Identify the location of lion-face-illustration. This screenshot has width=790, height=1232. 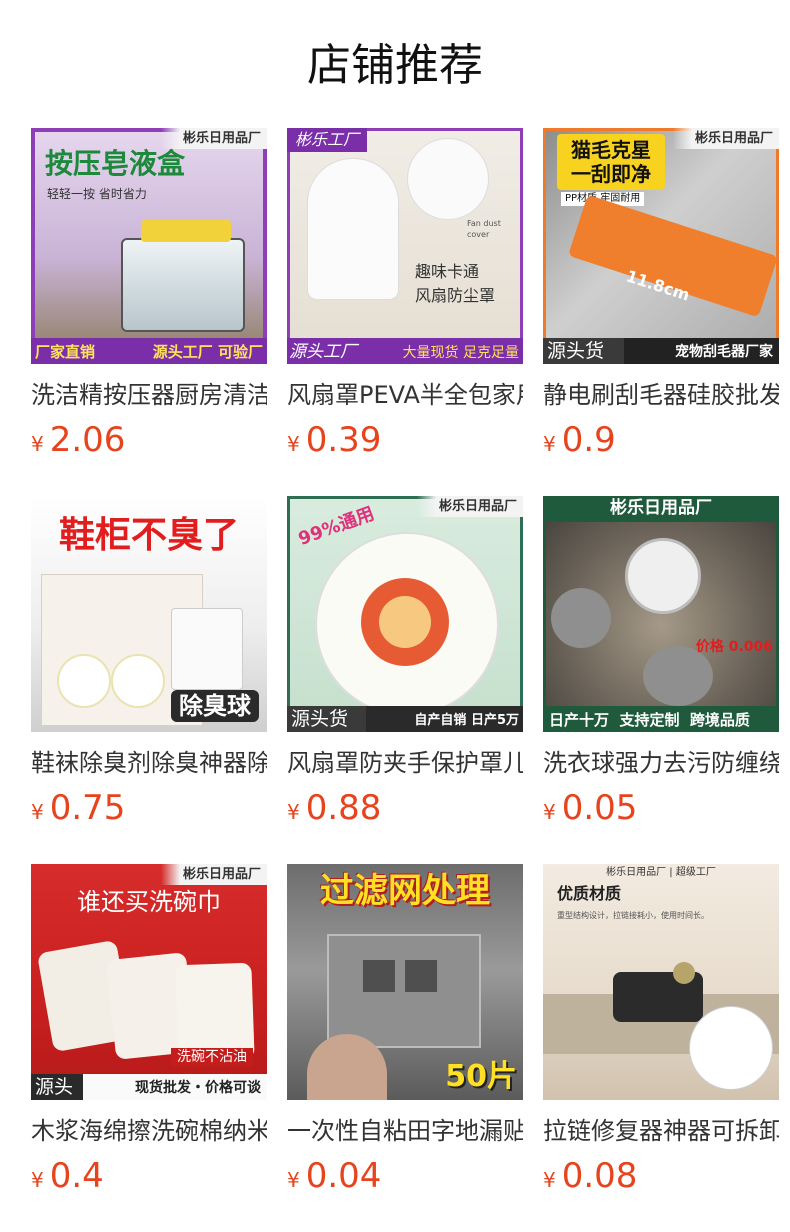
(405, 622).